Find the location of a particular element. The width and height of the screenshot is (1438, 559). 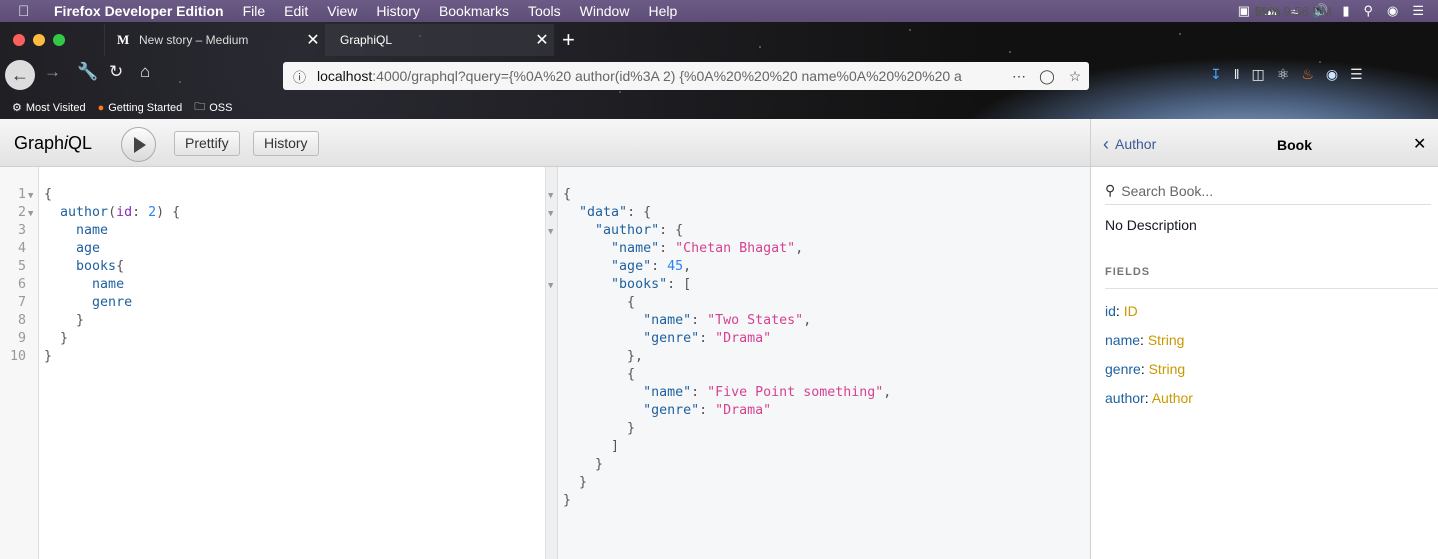

pocket-icon: ◯ is located at coordinates (1047, 76).